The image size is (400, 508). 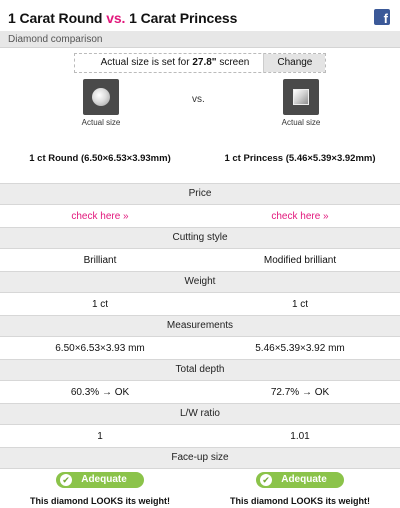 I want to click on actual-size-label-left: Actual size, so click(x=101, y=122).